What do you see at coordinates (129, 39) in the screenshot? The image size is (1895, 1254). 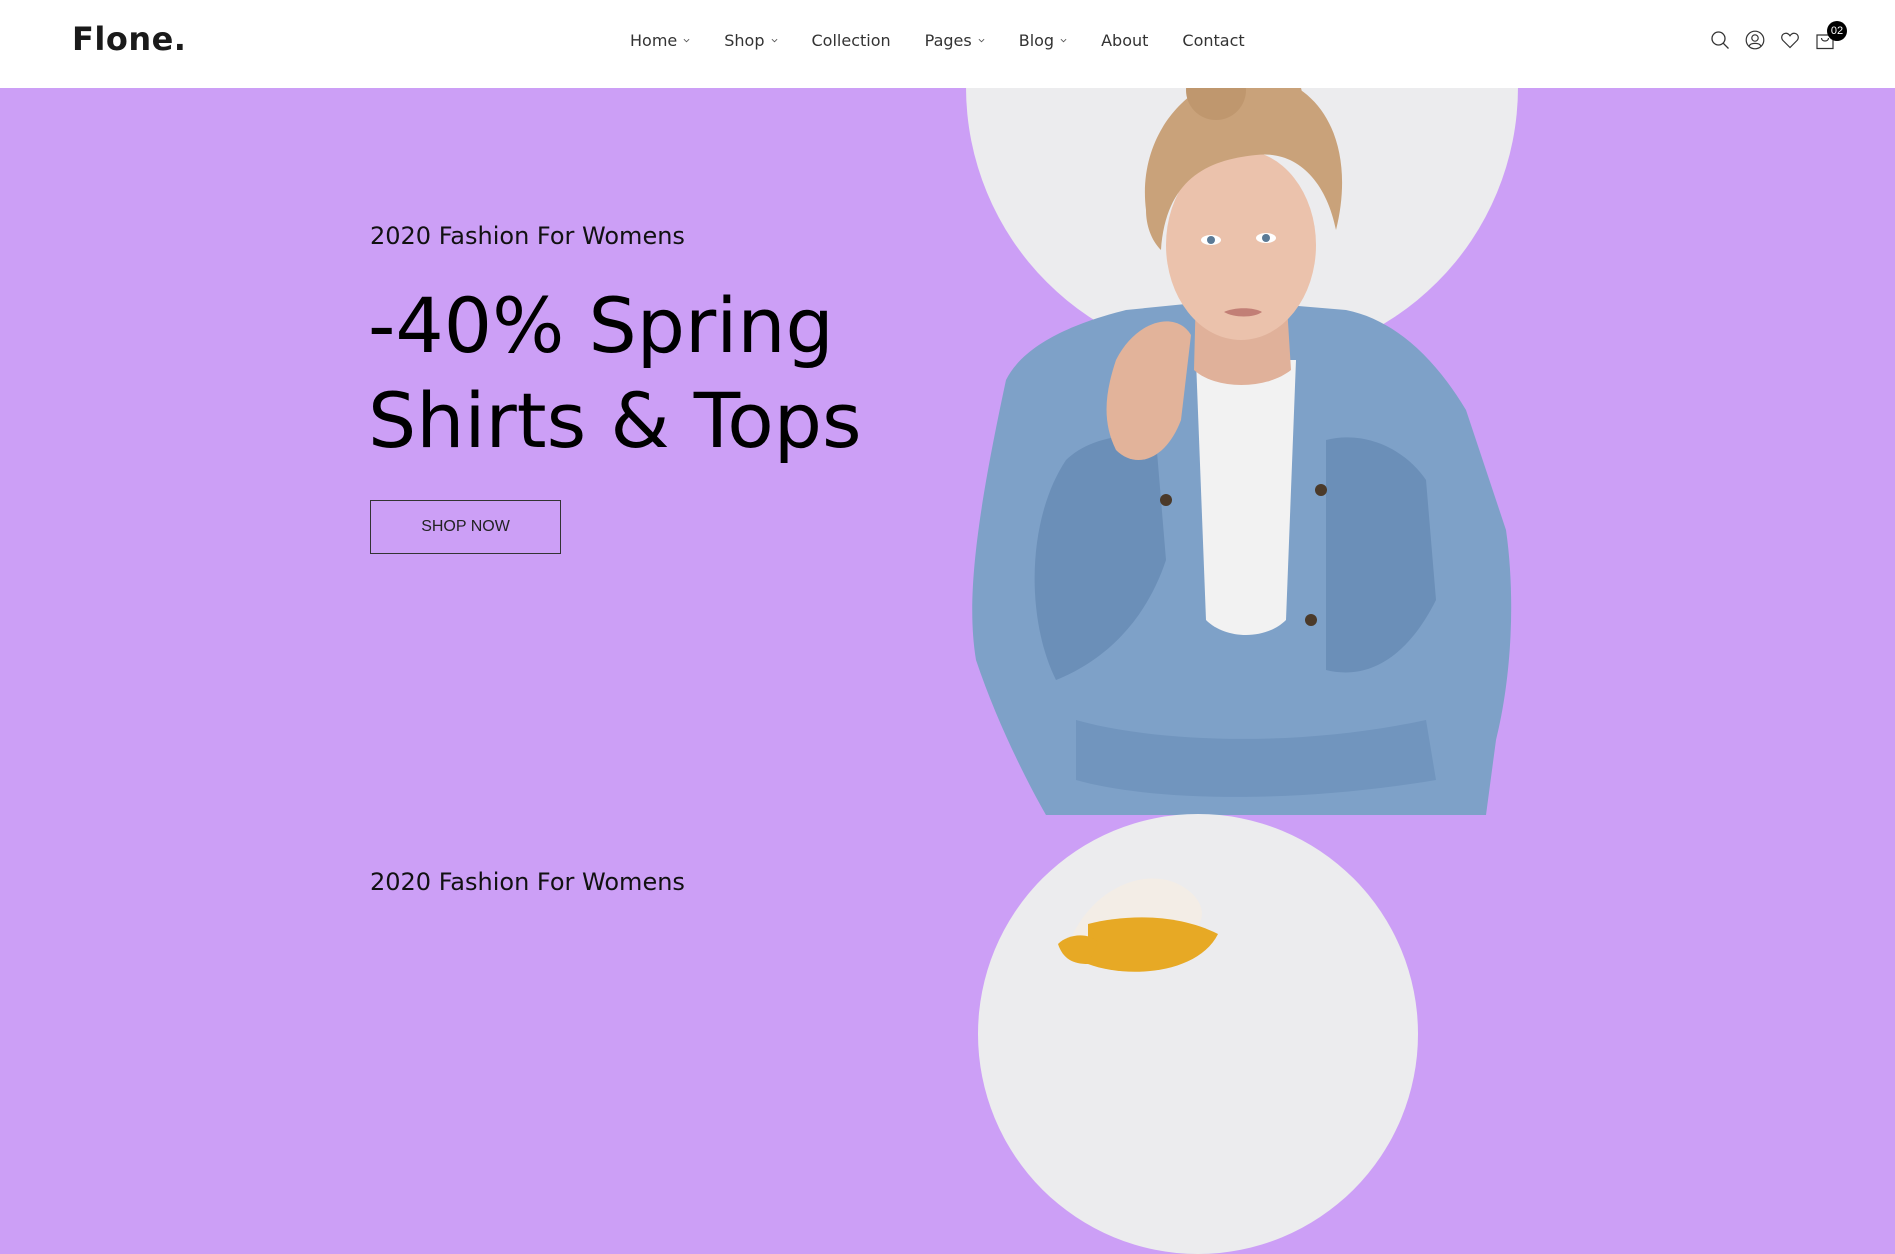 I see `brand-logo: Flone.` at bounding box center [129, 39].